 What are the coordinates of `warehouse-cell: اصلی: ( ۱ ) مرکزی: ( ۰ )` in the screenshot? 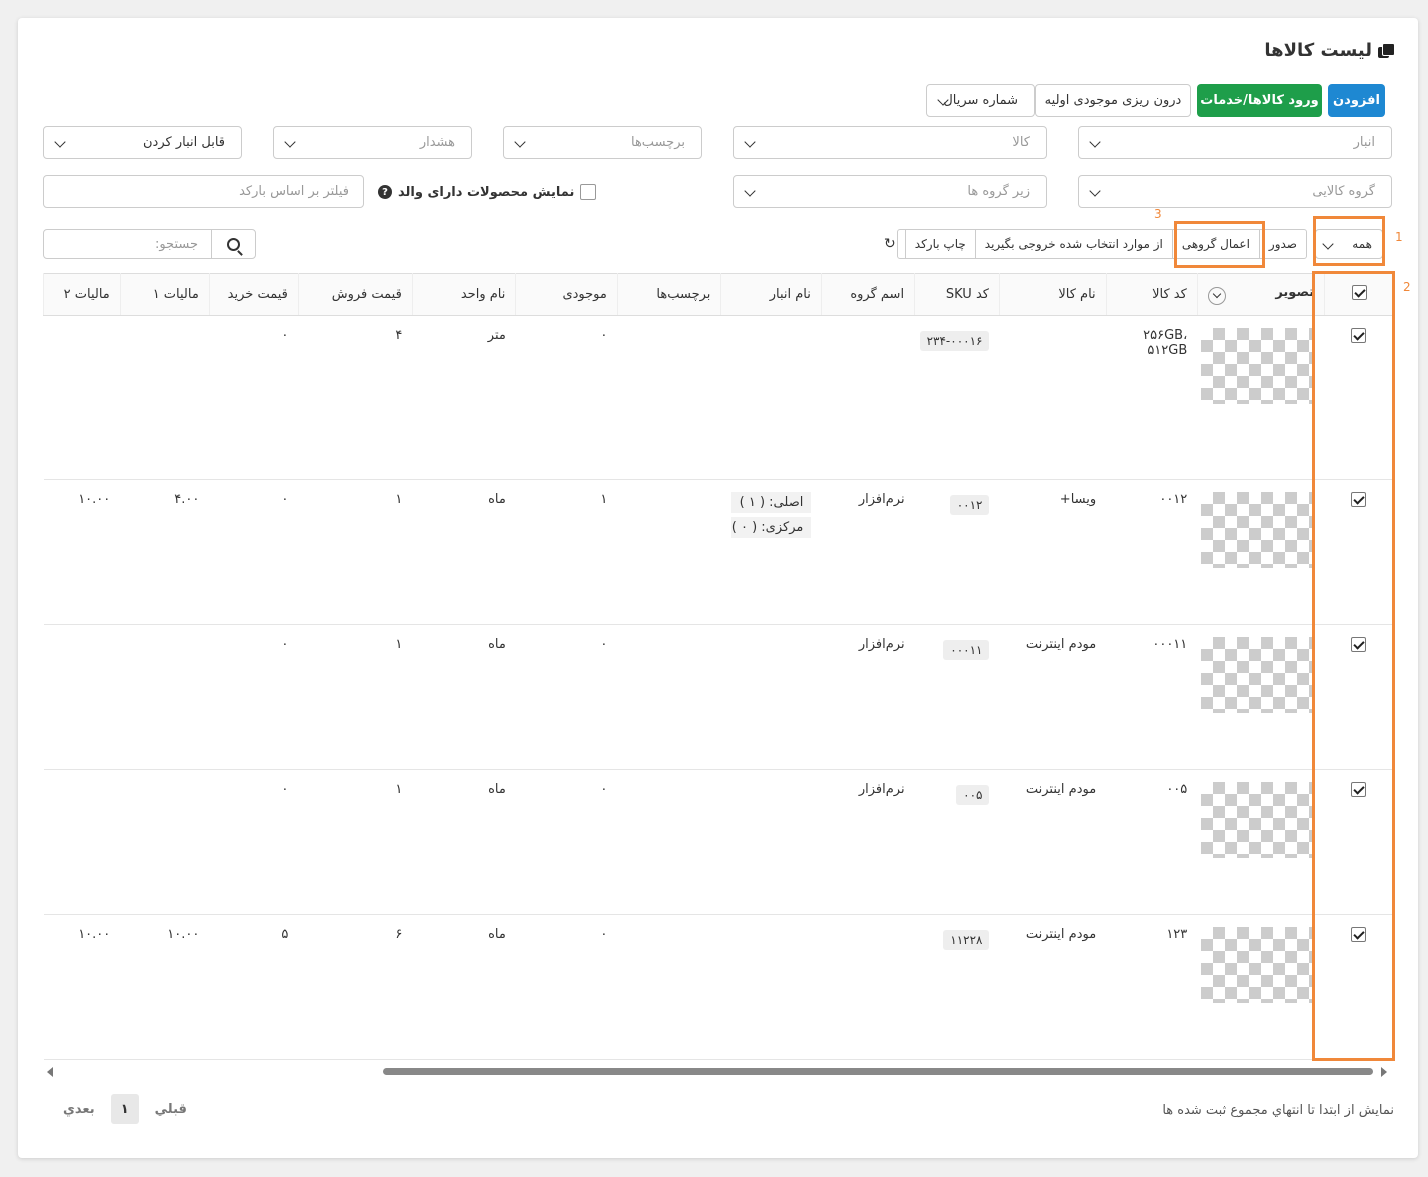 It's located at (771, 552).